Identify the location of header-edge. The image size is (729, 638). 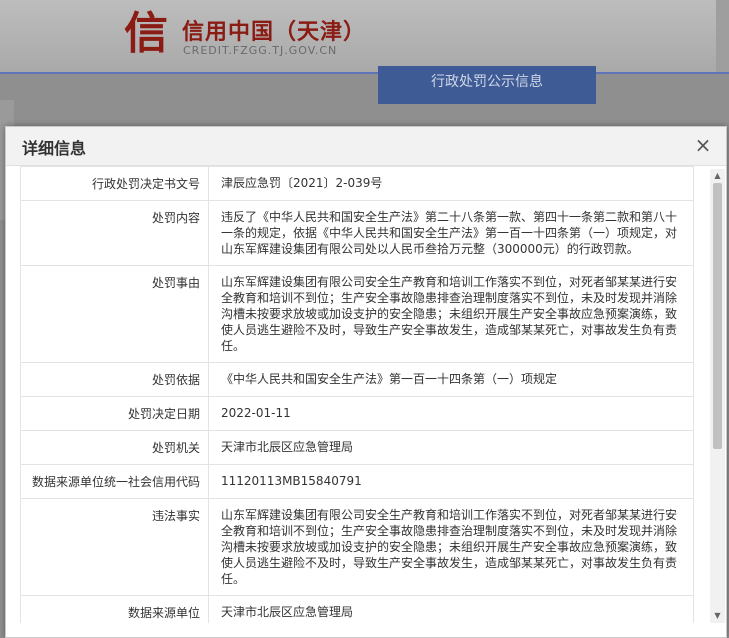
(722, 36).